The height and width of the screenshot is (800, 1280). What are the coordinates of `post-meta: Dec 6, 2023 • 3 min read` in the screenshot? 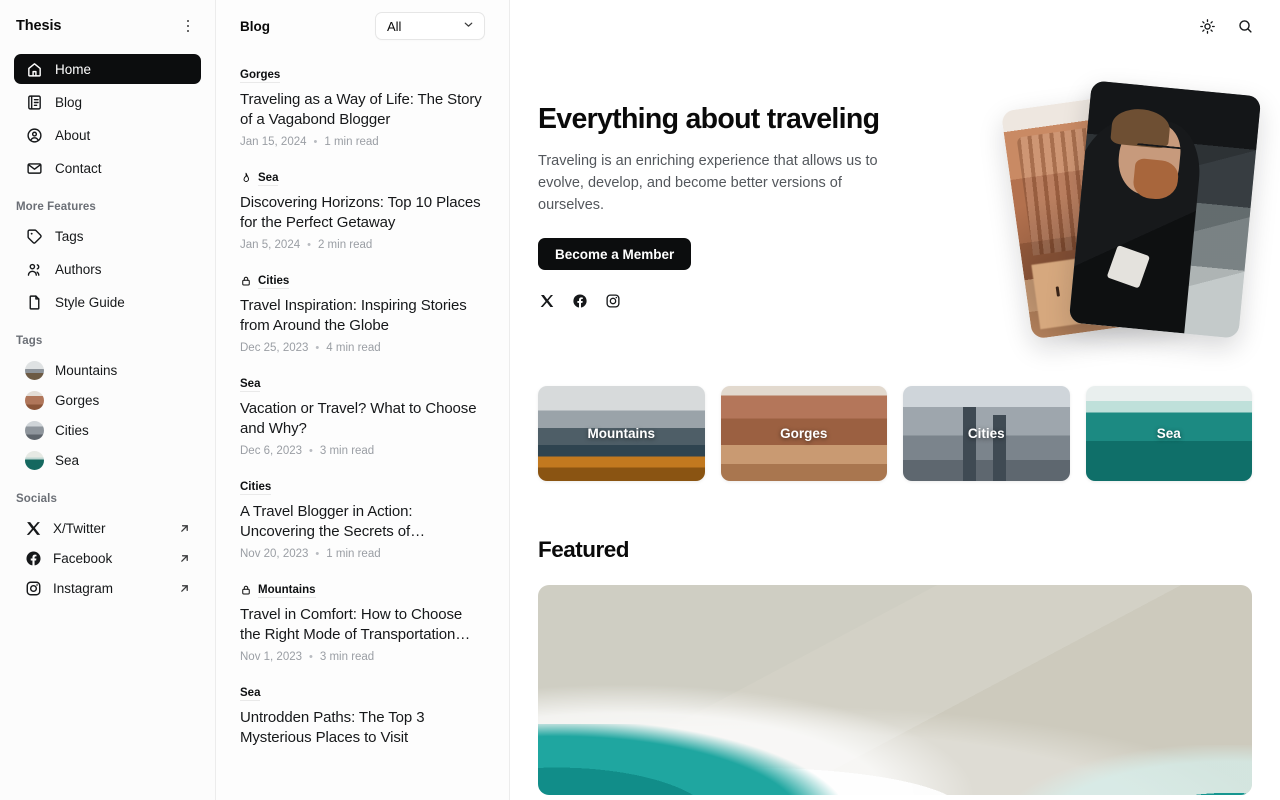 It's located at (362, 451).